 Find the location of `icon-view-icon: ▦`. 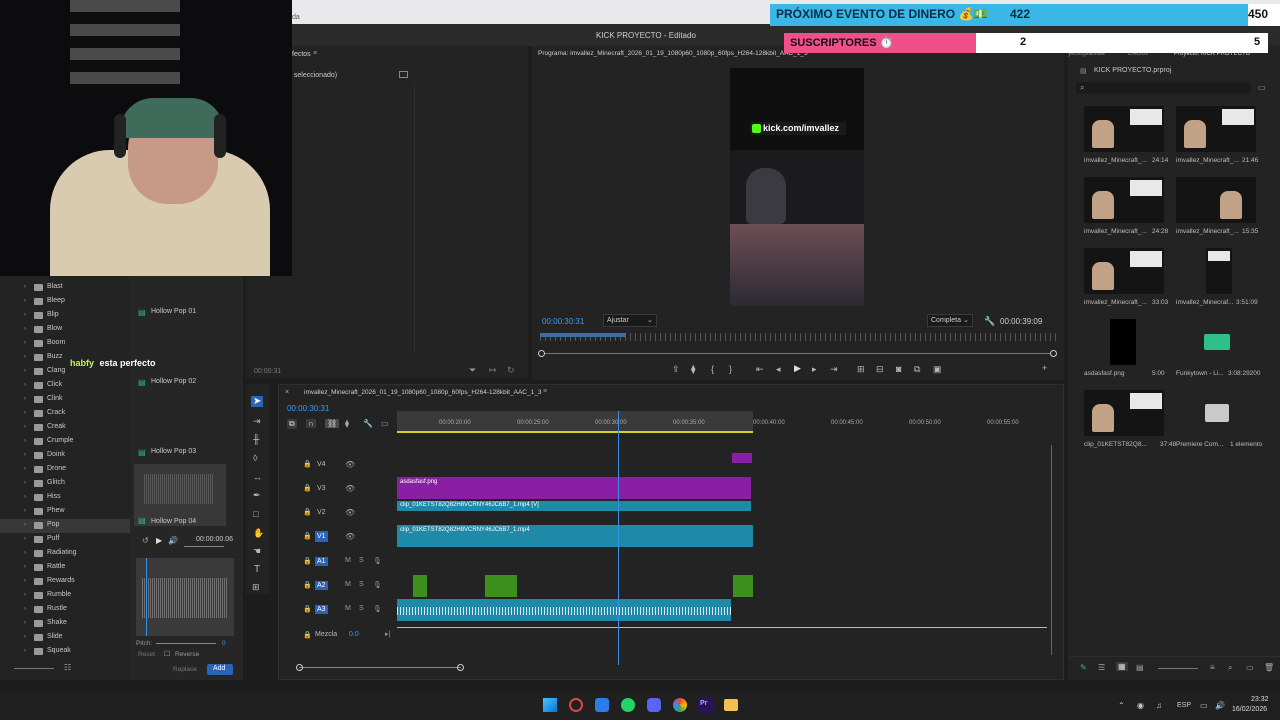

icon-view-icon: ▦ is located at coordinates (1122, 666).